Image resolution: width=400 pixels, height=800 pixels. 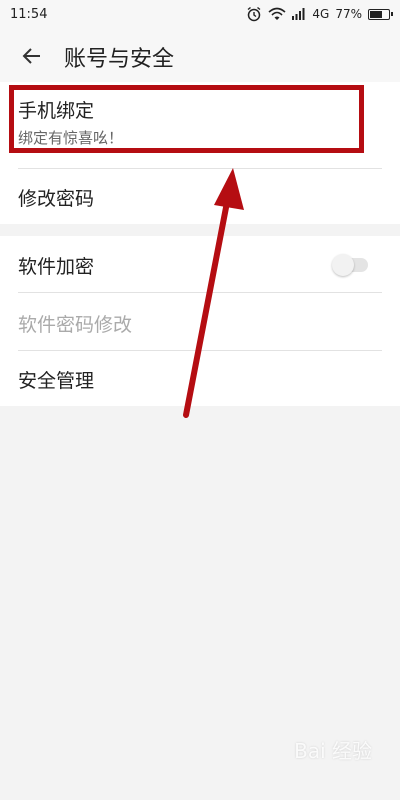 I want to click on status-time: 11:54, so click(x=29, y=14).